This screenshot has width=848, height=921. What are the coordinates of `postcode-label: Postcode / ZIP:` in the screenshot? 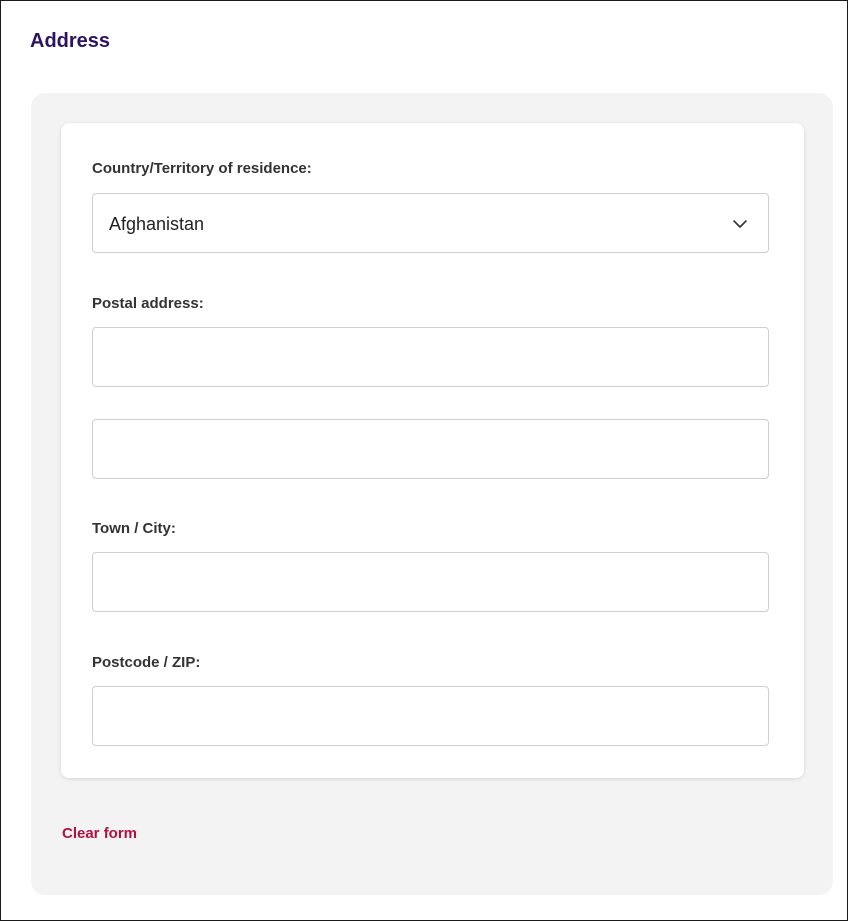 It's located at (146, 662).